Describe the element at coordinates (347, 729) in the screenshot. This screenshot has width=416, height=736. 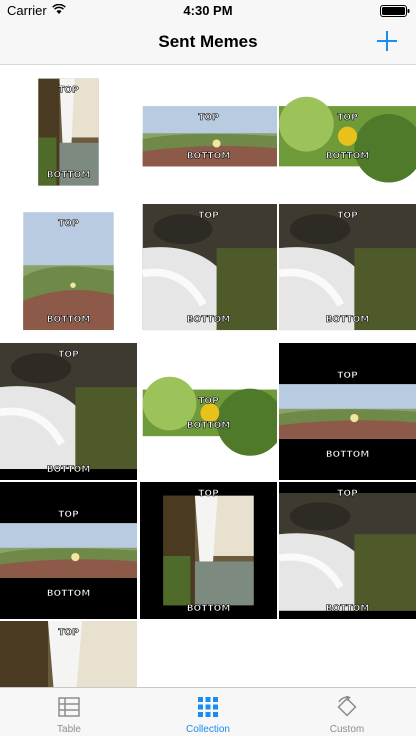
I see `tab-label: Custom` at that location.